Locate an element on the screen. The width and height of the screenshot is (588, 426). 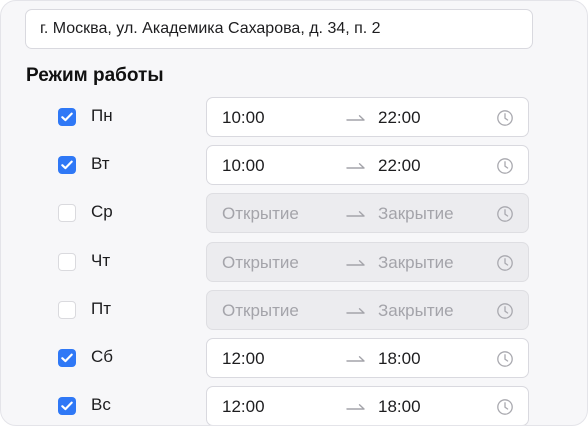
schedule-row: Вт 10:00 22:00 is located at coordinates (294, 165).